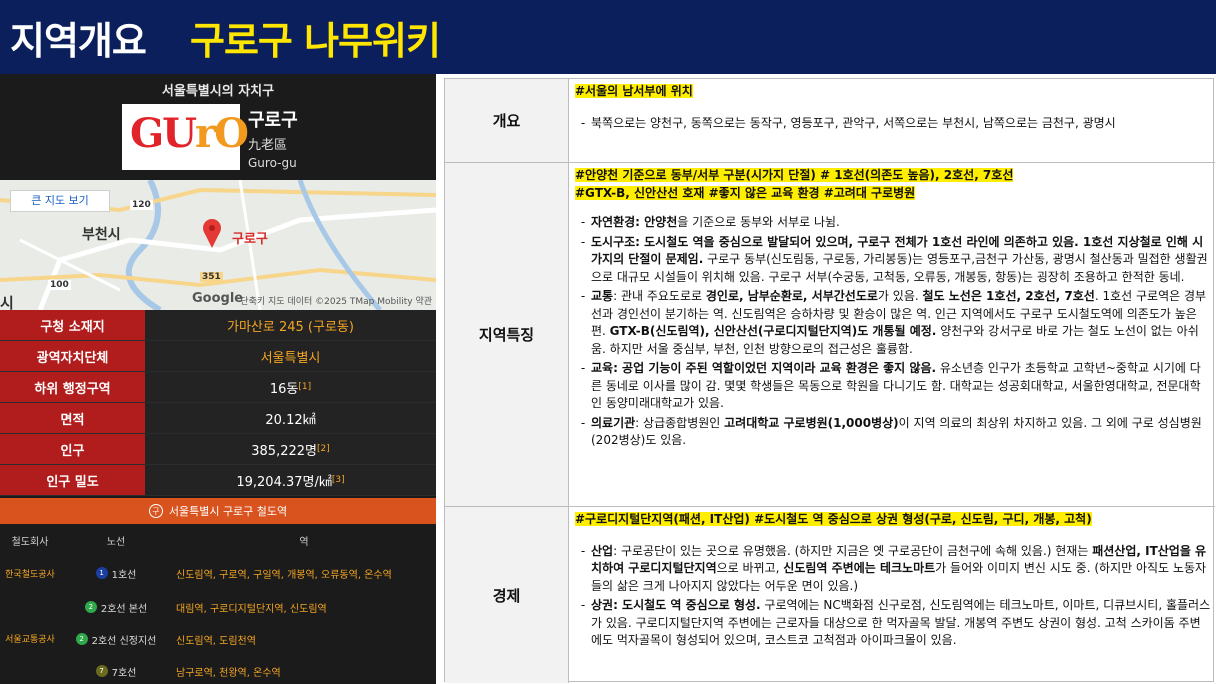  I want to click on col-station: 역, so click(304, 542).